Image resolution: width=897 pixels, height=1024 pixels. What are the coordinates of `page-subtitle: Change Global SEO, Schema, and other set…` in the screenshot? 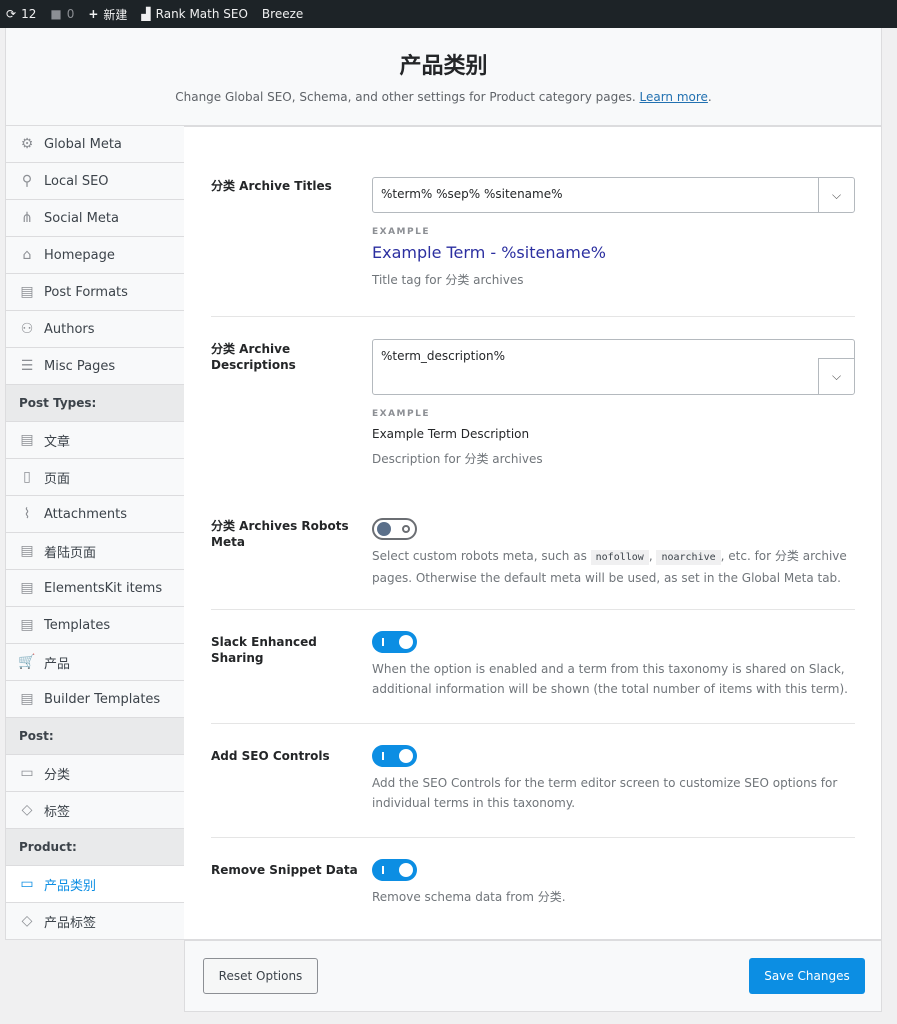 It's located at (443, 97).